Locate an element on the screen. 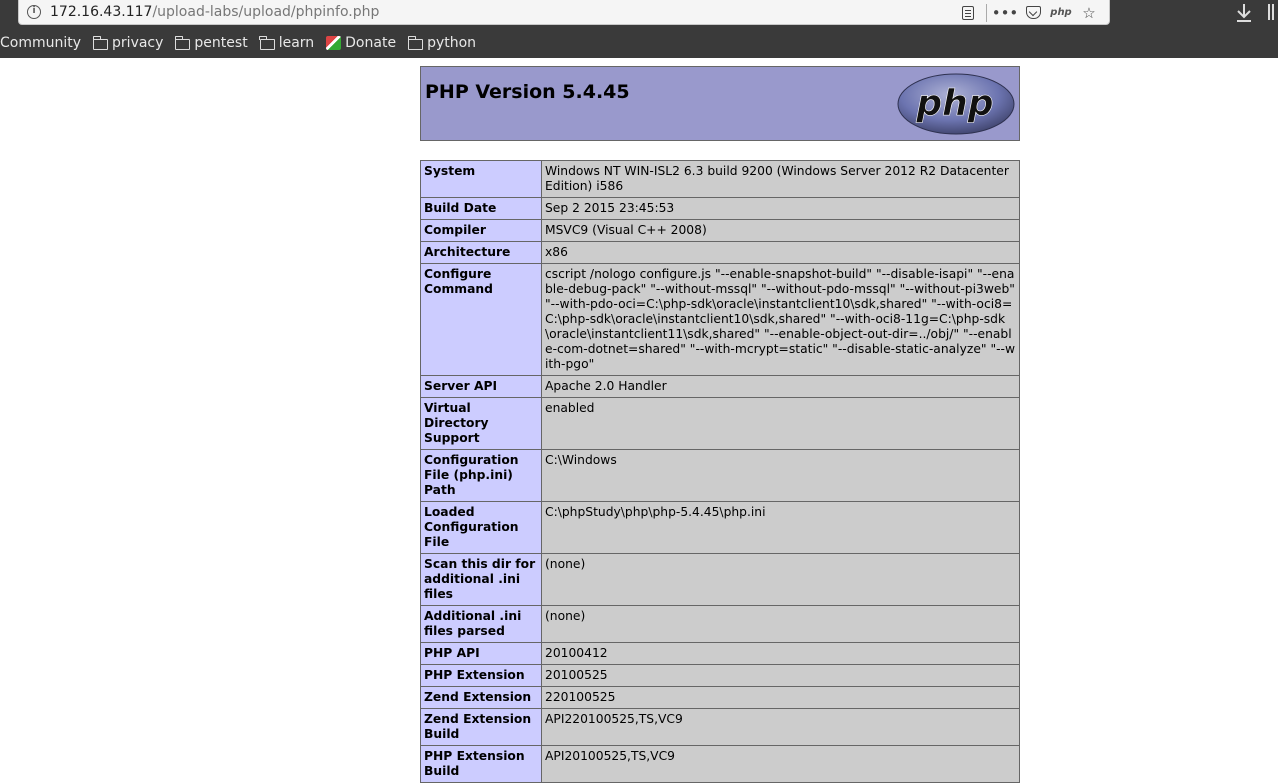 The height and width of the screenshot is (783, 1278). table-row: PHP API 20100412 is located at coordinates (720, 653).